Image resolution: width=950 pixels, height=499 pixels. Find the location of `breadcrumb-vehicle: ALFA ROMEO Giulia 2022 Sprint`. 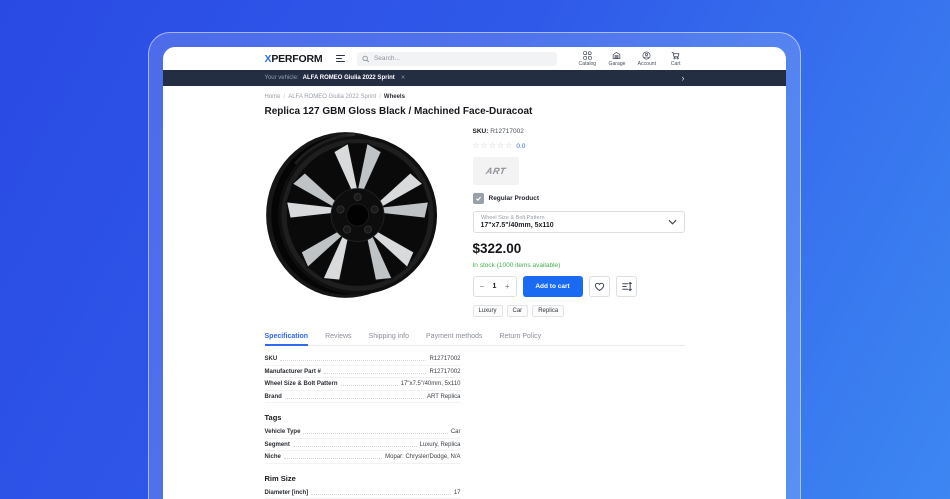

breadcrumb-vehicle: ALFA ROMEO Giulia 2022 Sprint is located at coordinates (332, 97).